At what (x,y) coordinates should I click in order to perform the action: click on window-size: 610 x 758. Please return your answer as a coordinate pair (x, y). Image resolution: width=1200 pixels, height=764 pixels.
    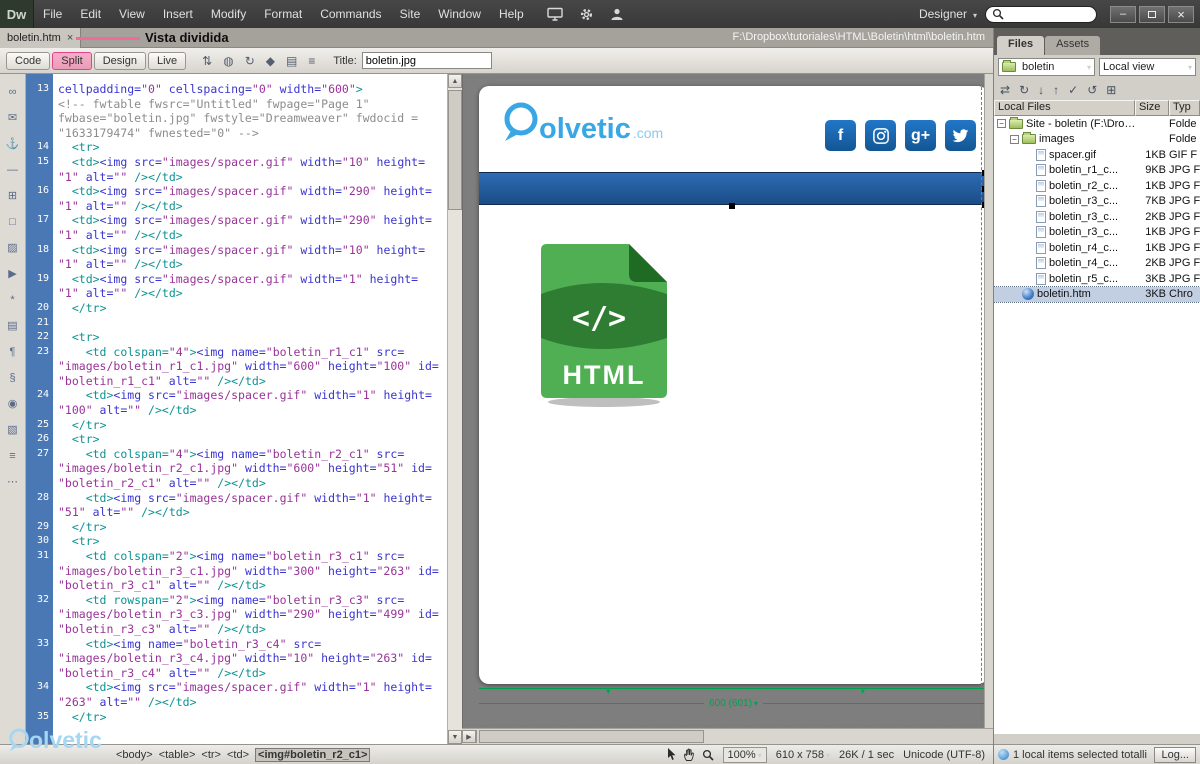
    Looking at the image, I should click on (803, 755).